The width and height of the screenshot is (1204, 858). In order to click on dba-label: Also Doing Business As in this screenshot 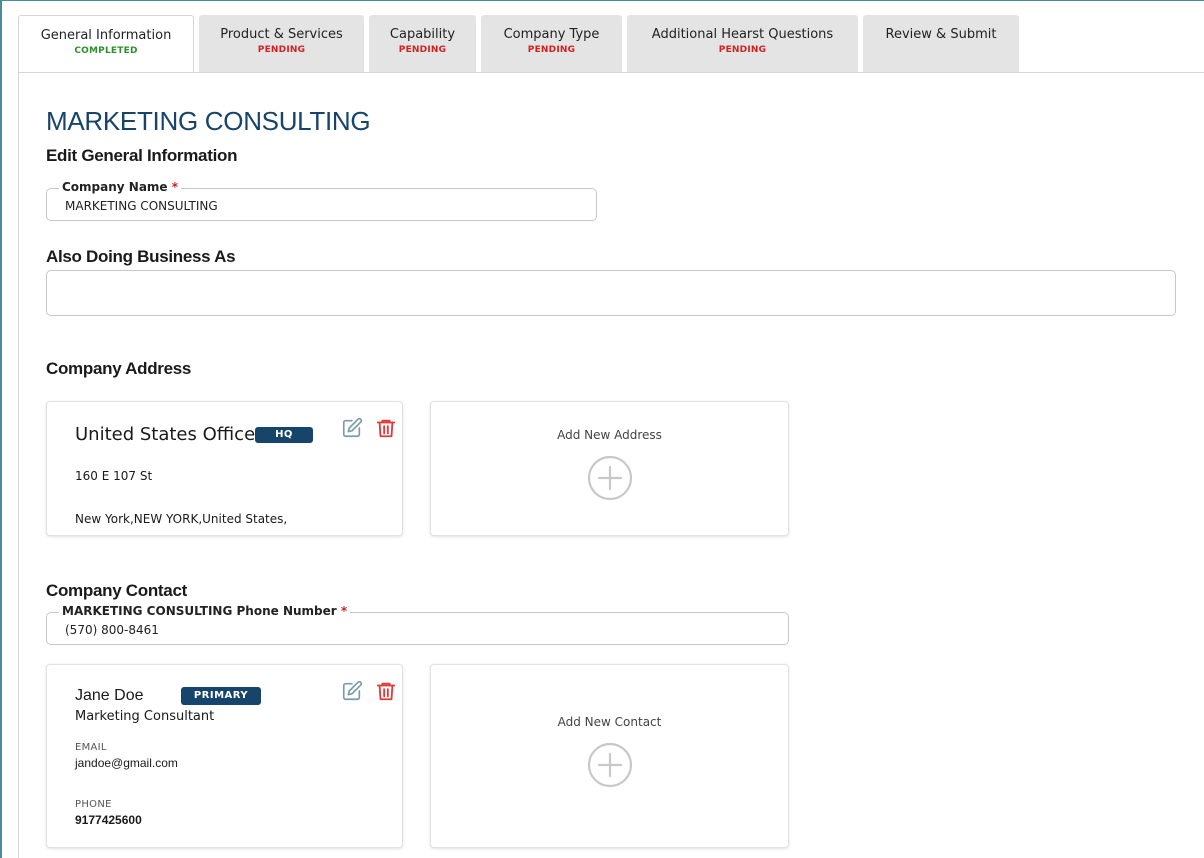, I will do `click(141, 256)`.